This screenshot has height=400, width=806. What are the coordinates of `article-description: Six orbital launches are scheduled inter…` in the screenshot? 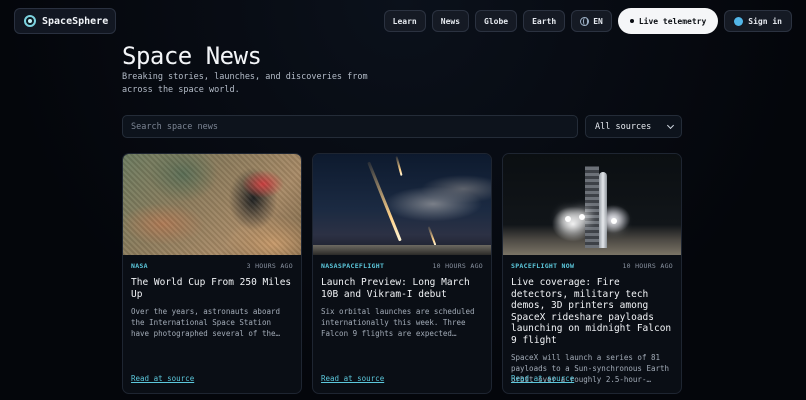 It's located at (398, 322).